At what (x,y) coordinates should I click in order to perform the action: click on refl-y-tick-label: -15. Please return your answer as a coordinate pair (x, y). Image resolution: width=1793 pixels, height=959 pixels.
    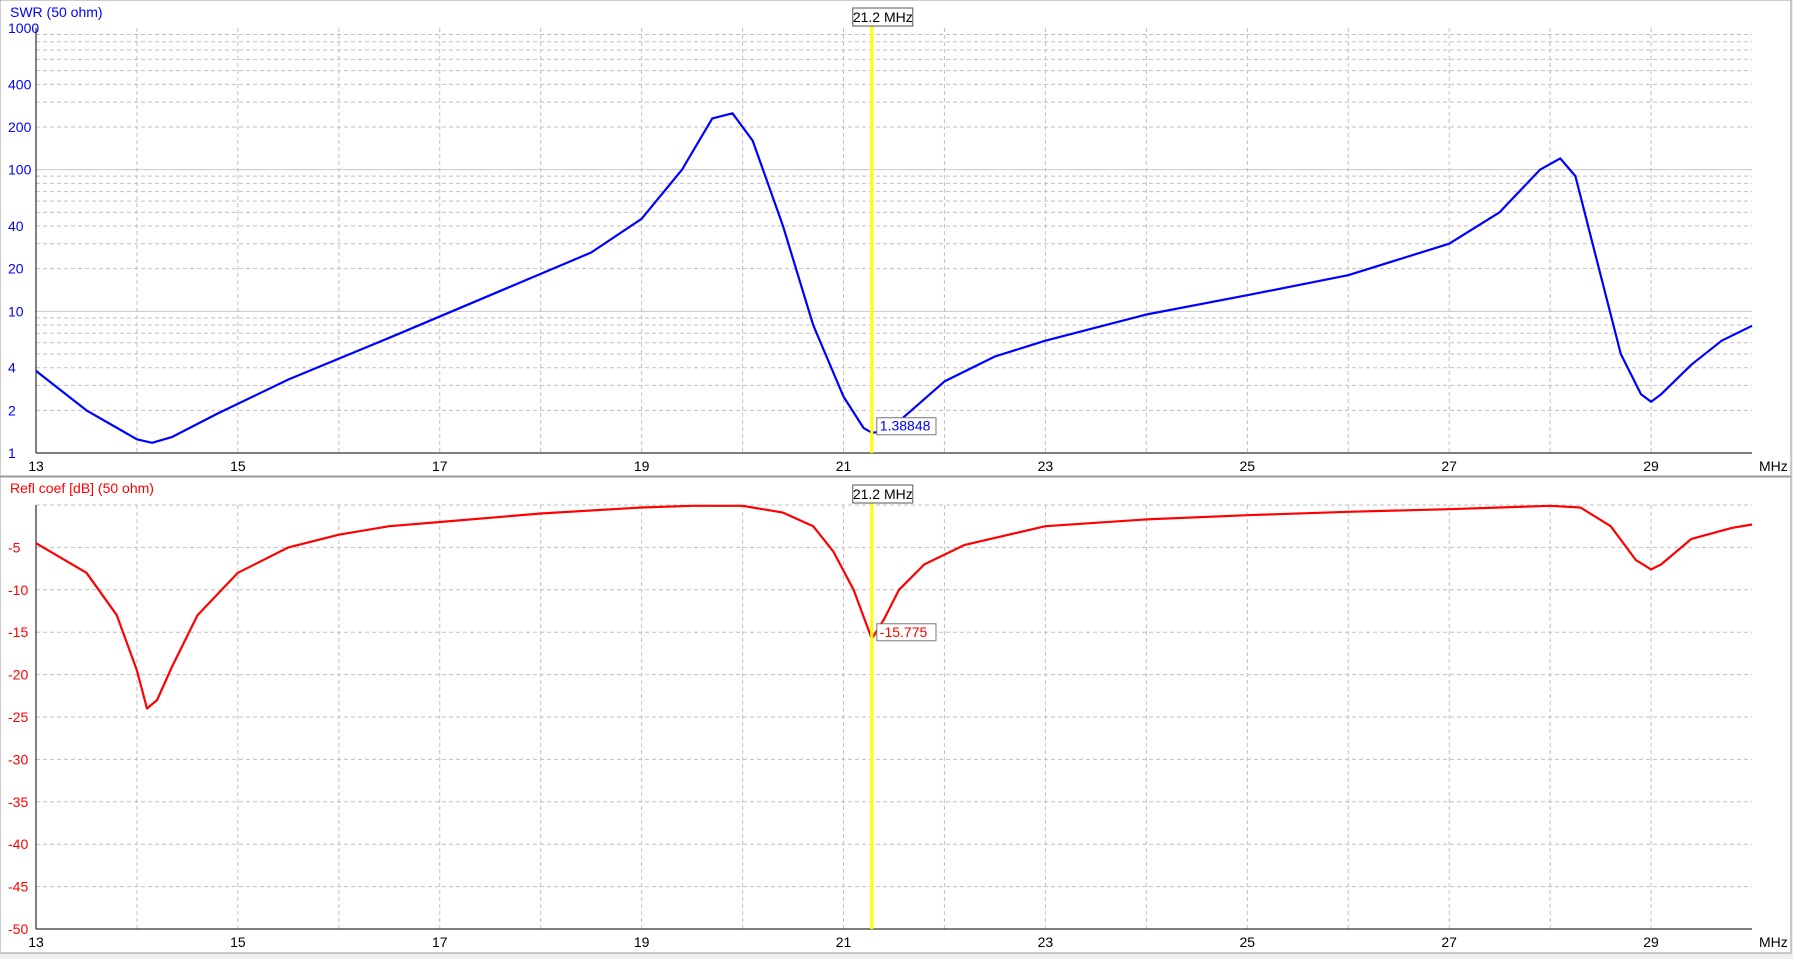
    Looking at the image, I should click on (18, 632).